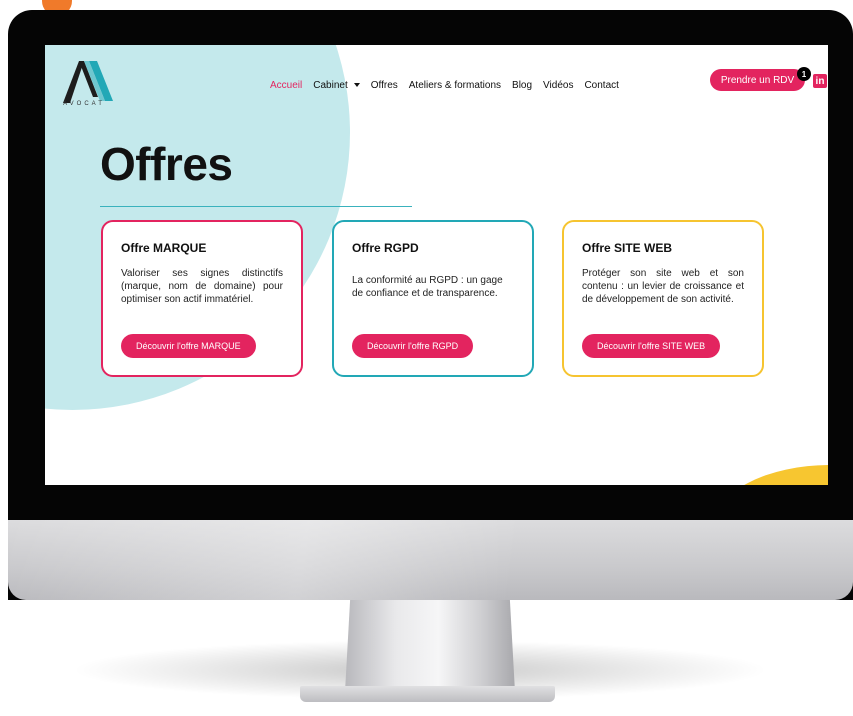 This screenshot has width=853, height=716. I want to click on nav-label: Vidéos, so click(558, 85).